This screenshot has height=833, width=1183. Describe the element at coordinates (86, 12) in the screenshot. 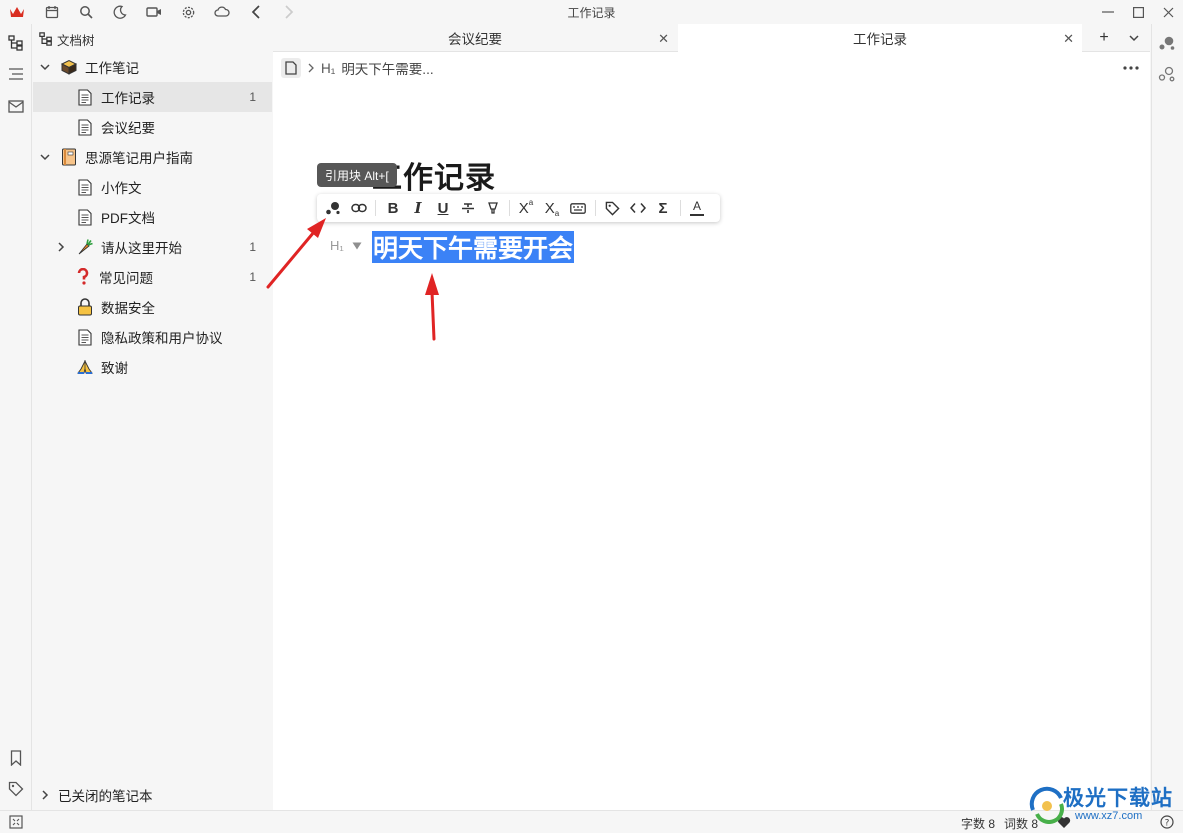

I see `search-icon` at that location.